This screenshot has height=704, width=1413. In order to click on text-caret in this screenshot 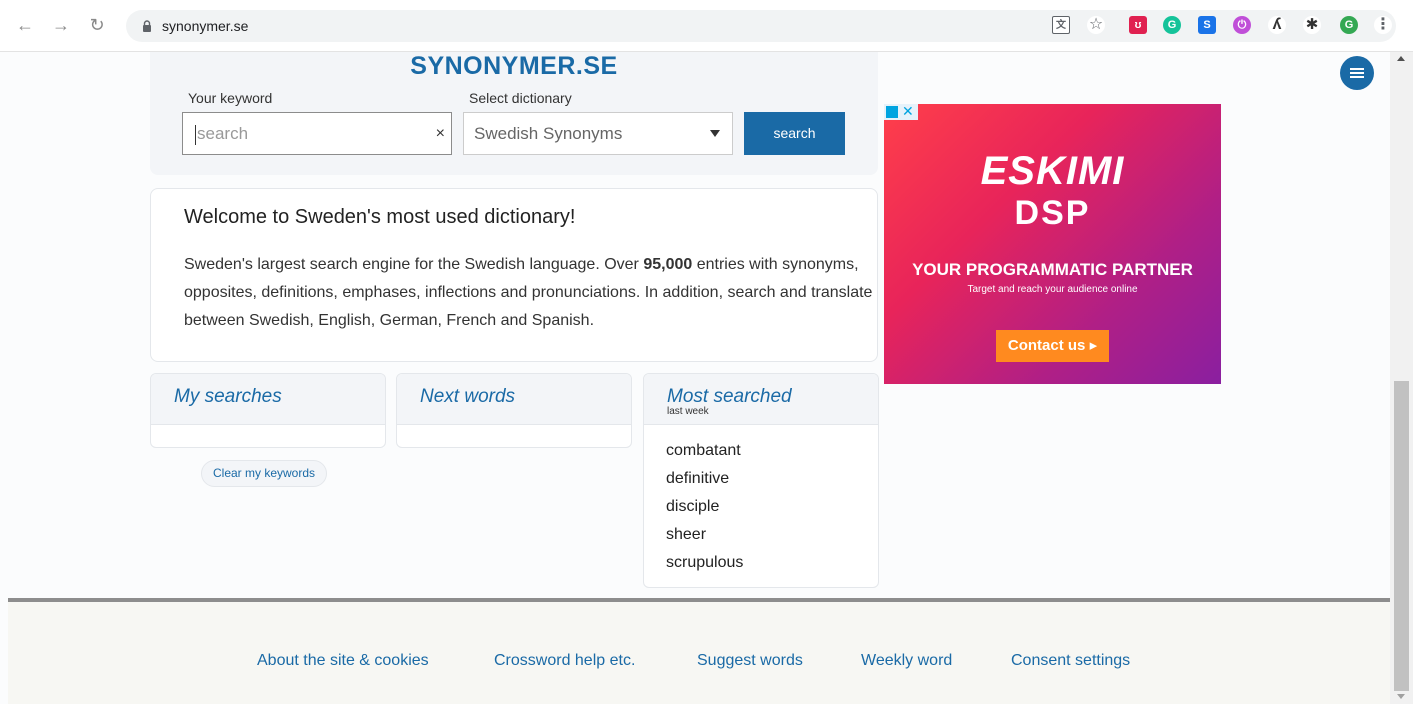, I will do `click(195, 134)`.